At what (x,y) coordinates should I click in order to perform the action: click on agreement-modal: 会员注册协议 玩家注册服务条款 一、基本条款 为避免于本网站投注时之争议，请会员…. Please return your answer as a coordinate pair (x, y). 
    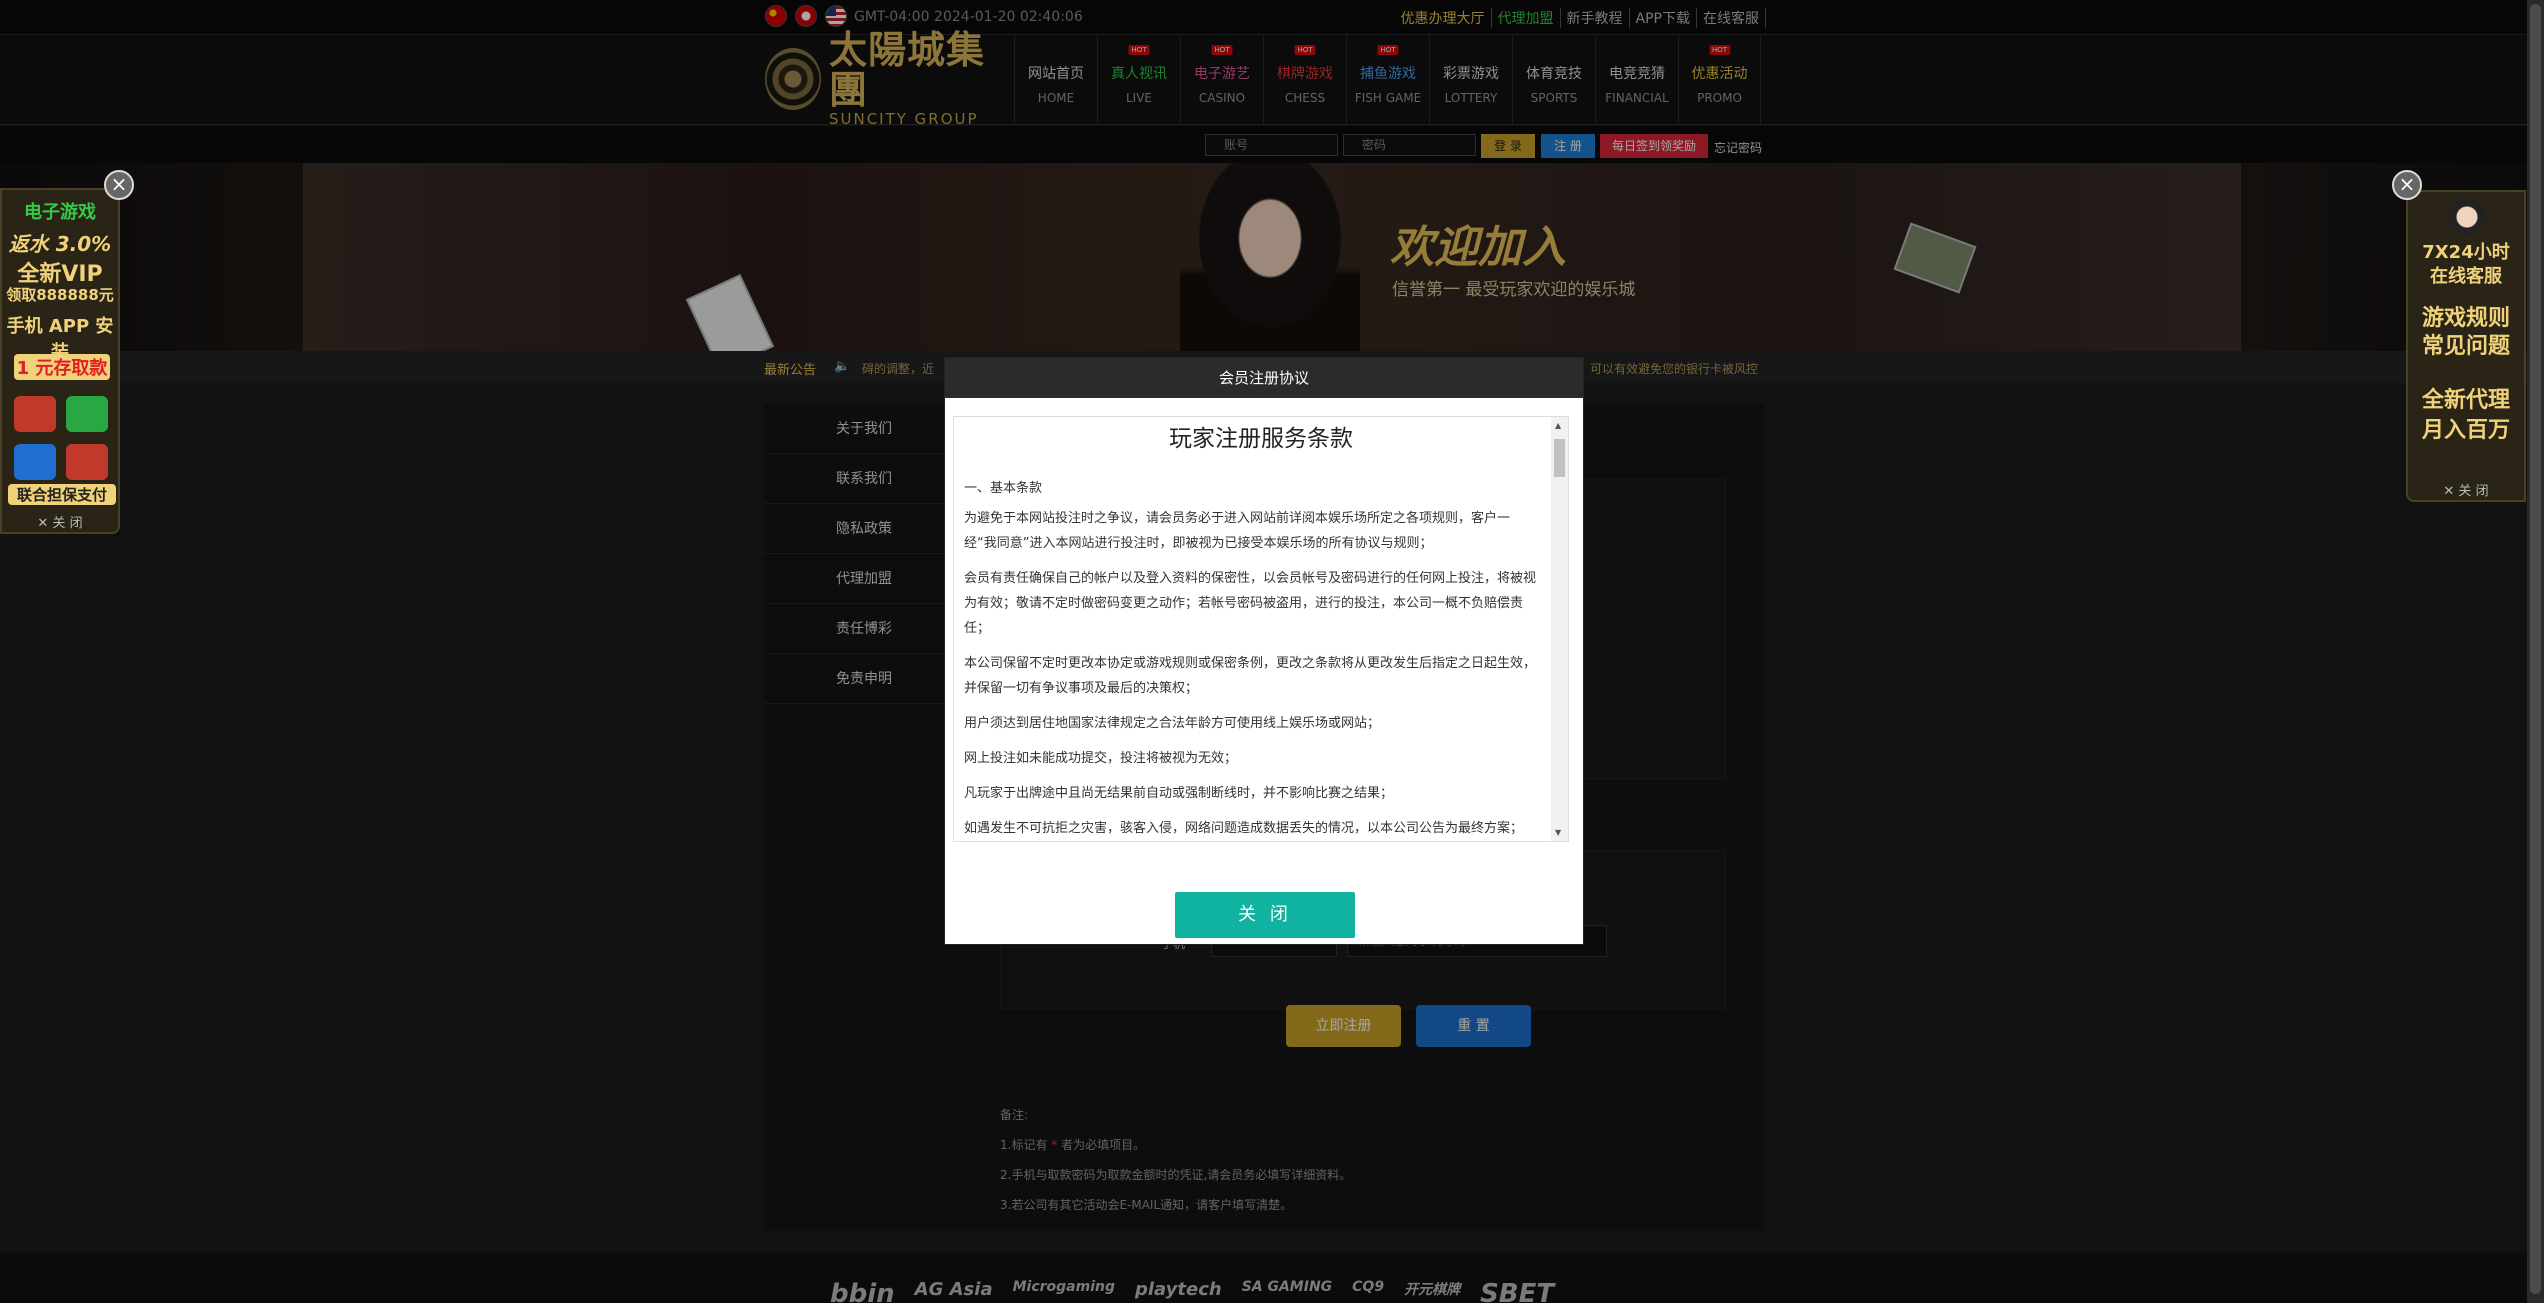
    Looking at the image, I should click on (1264, 651).